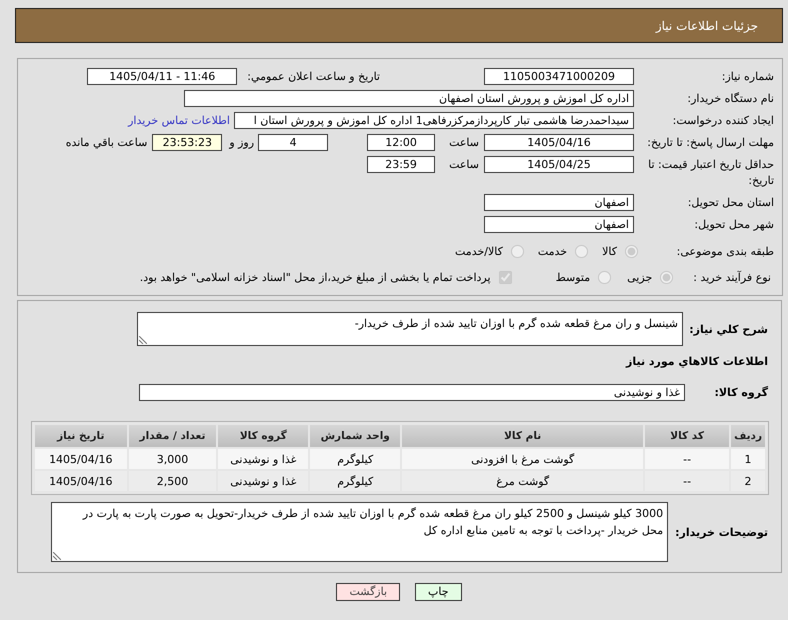  Describe the element at coordinates (179, 120) in the screenshot. I see `buyer-contact-link: اطلاعات تماس خریدار` at that location.